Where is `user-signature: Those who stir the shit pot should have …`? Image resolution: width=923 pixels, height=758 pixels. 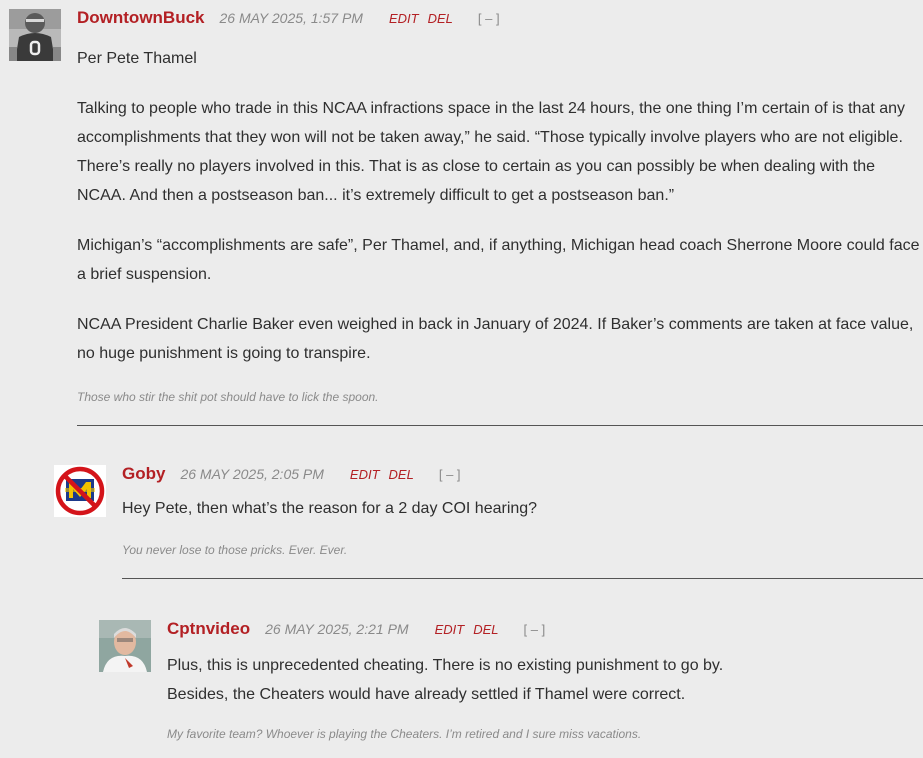 user-signature: Those who stir the shit pot should have … is located at coordinates (228, 397).